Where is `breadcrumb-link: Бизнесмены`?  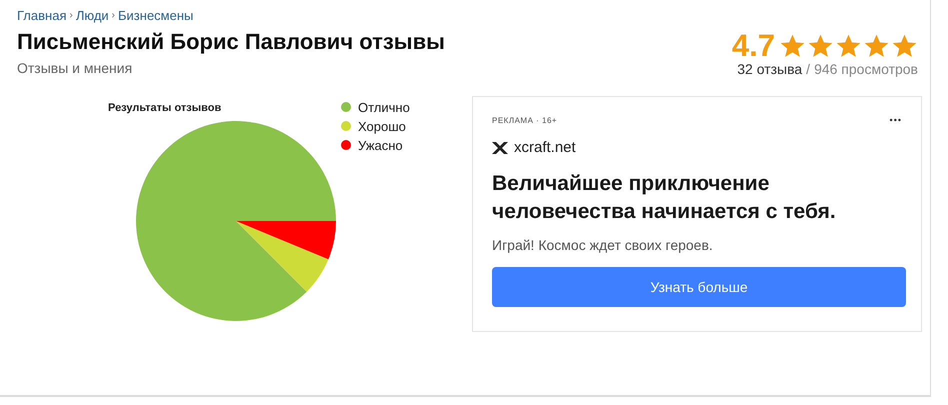
breadcrumb-link: Бизнесмены is located at coordinates (156, 15).